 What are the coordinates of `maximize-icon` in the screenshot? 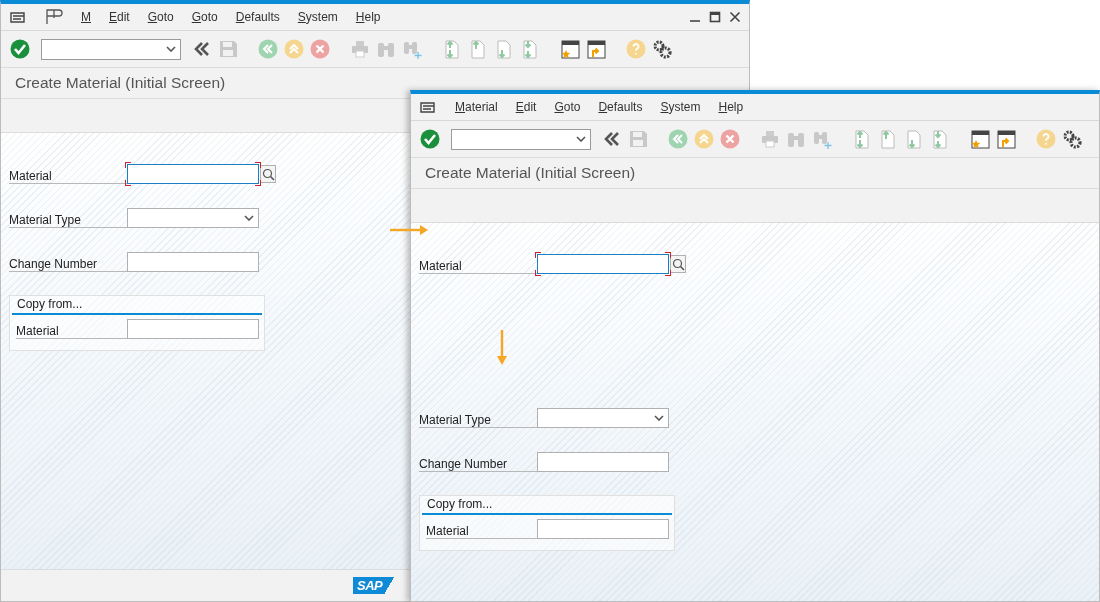 It's located at (715, 17).